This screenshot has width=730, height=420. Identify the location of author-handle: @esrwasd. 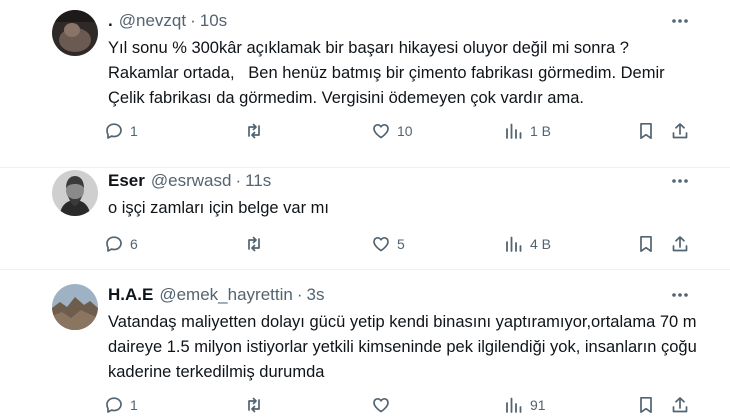
(191, 181).